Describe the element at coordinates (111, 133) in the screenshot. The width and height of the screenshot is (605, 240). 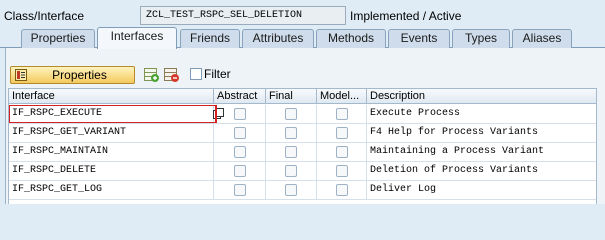
I see `interface-cell: IF_RSPC_GET_VARIANT` at that location.